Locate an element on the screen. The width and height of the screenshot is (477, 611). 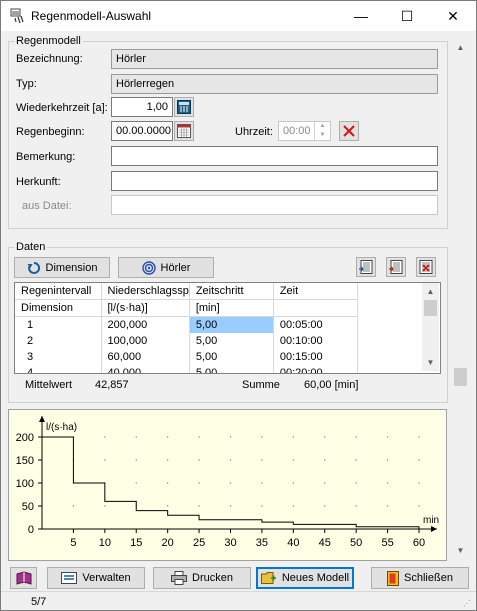
schliessen-button: Schließen is located at coordinates (420, 578).